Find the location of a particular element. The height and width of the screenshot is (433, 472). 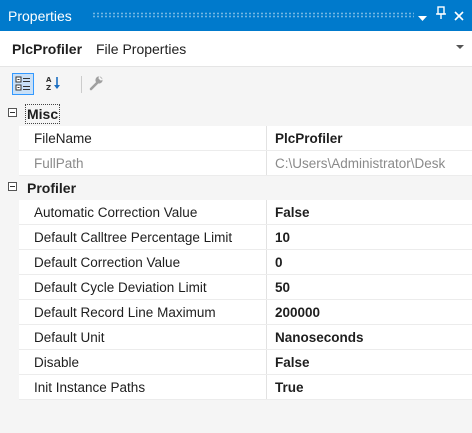

property-name: FullPath is located at coordinates (59, 163).